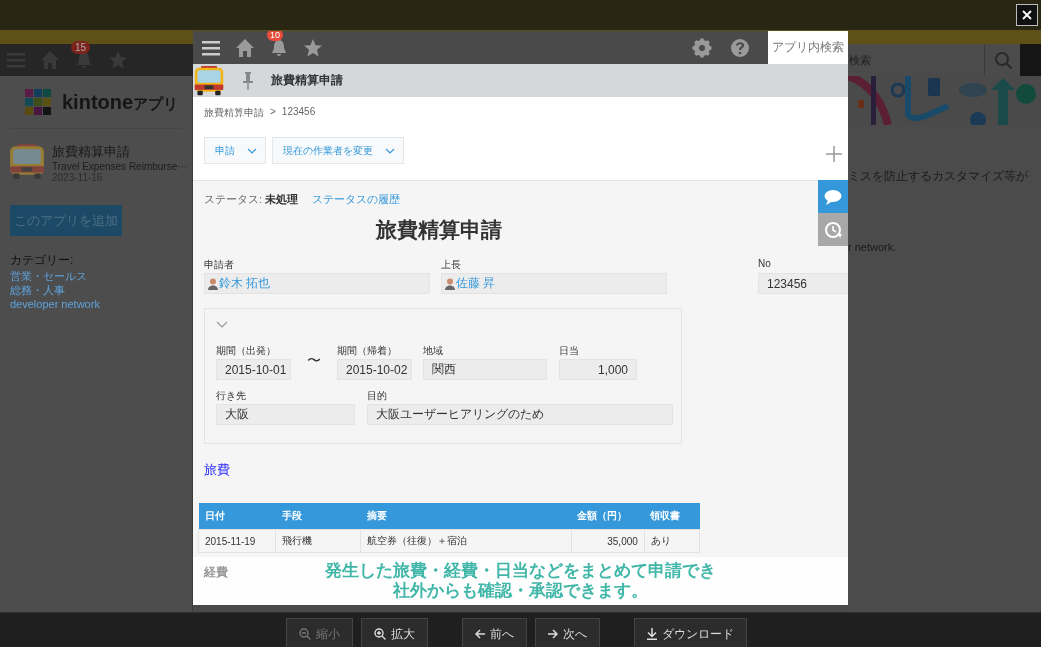 This screenshot has height=647, width=1041. Describe the element at coordinates (380, 634) in the screenshot. I see `zoom-in-icon` at that location.